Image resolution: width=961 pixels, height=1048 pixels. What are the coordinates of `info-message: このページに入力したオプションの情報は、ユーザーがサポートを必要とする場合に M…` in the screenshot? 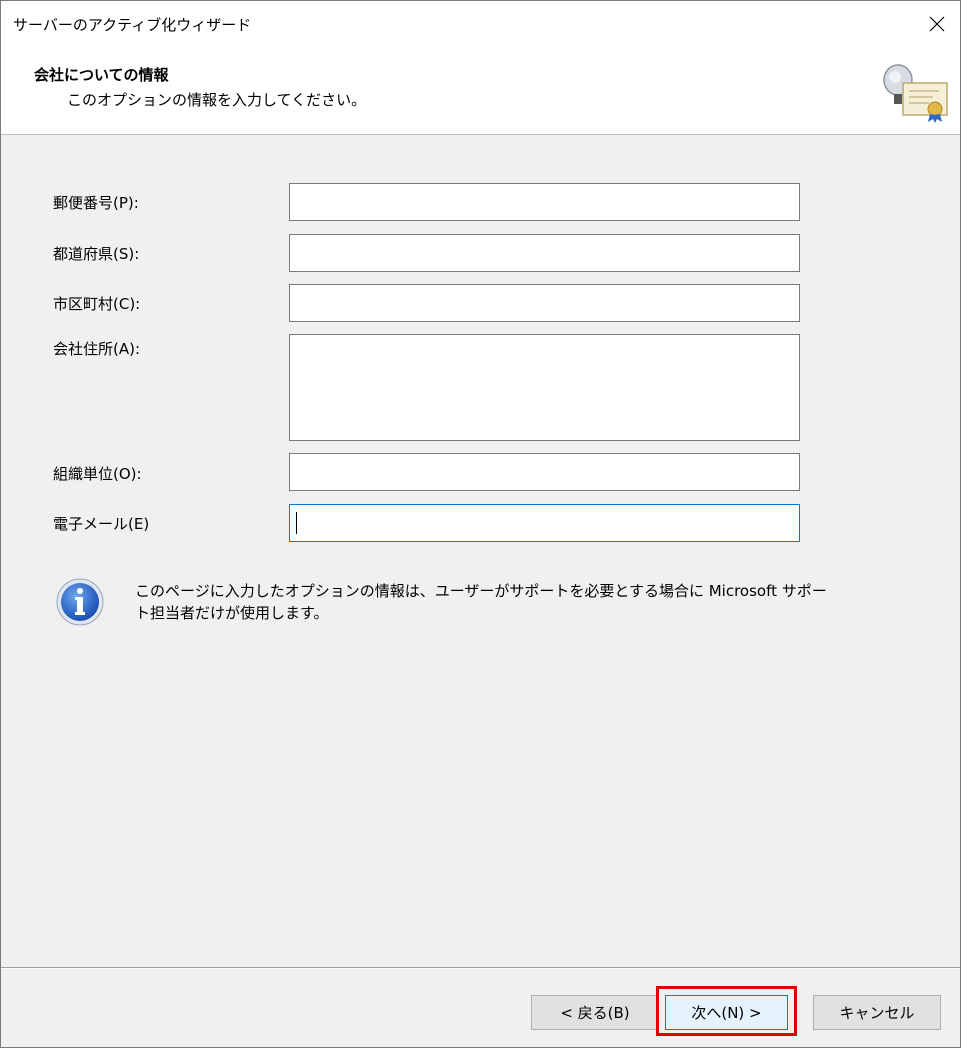 It's located at (481, 602).